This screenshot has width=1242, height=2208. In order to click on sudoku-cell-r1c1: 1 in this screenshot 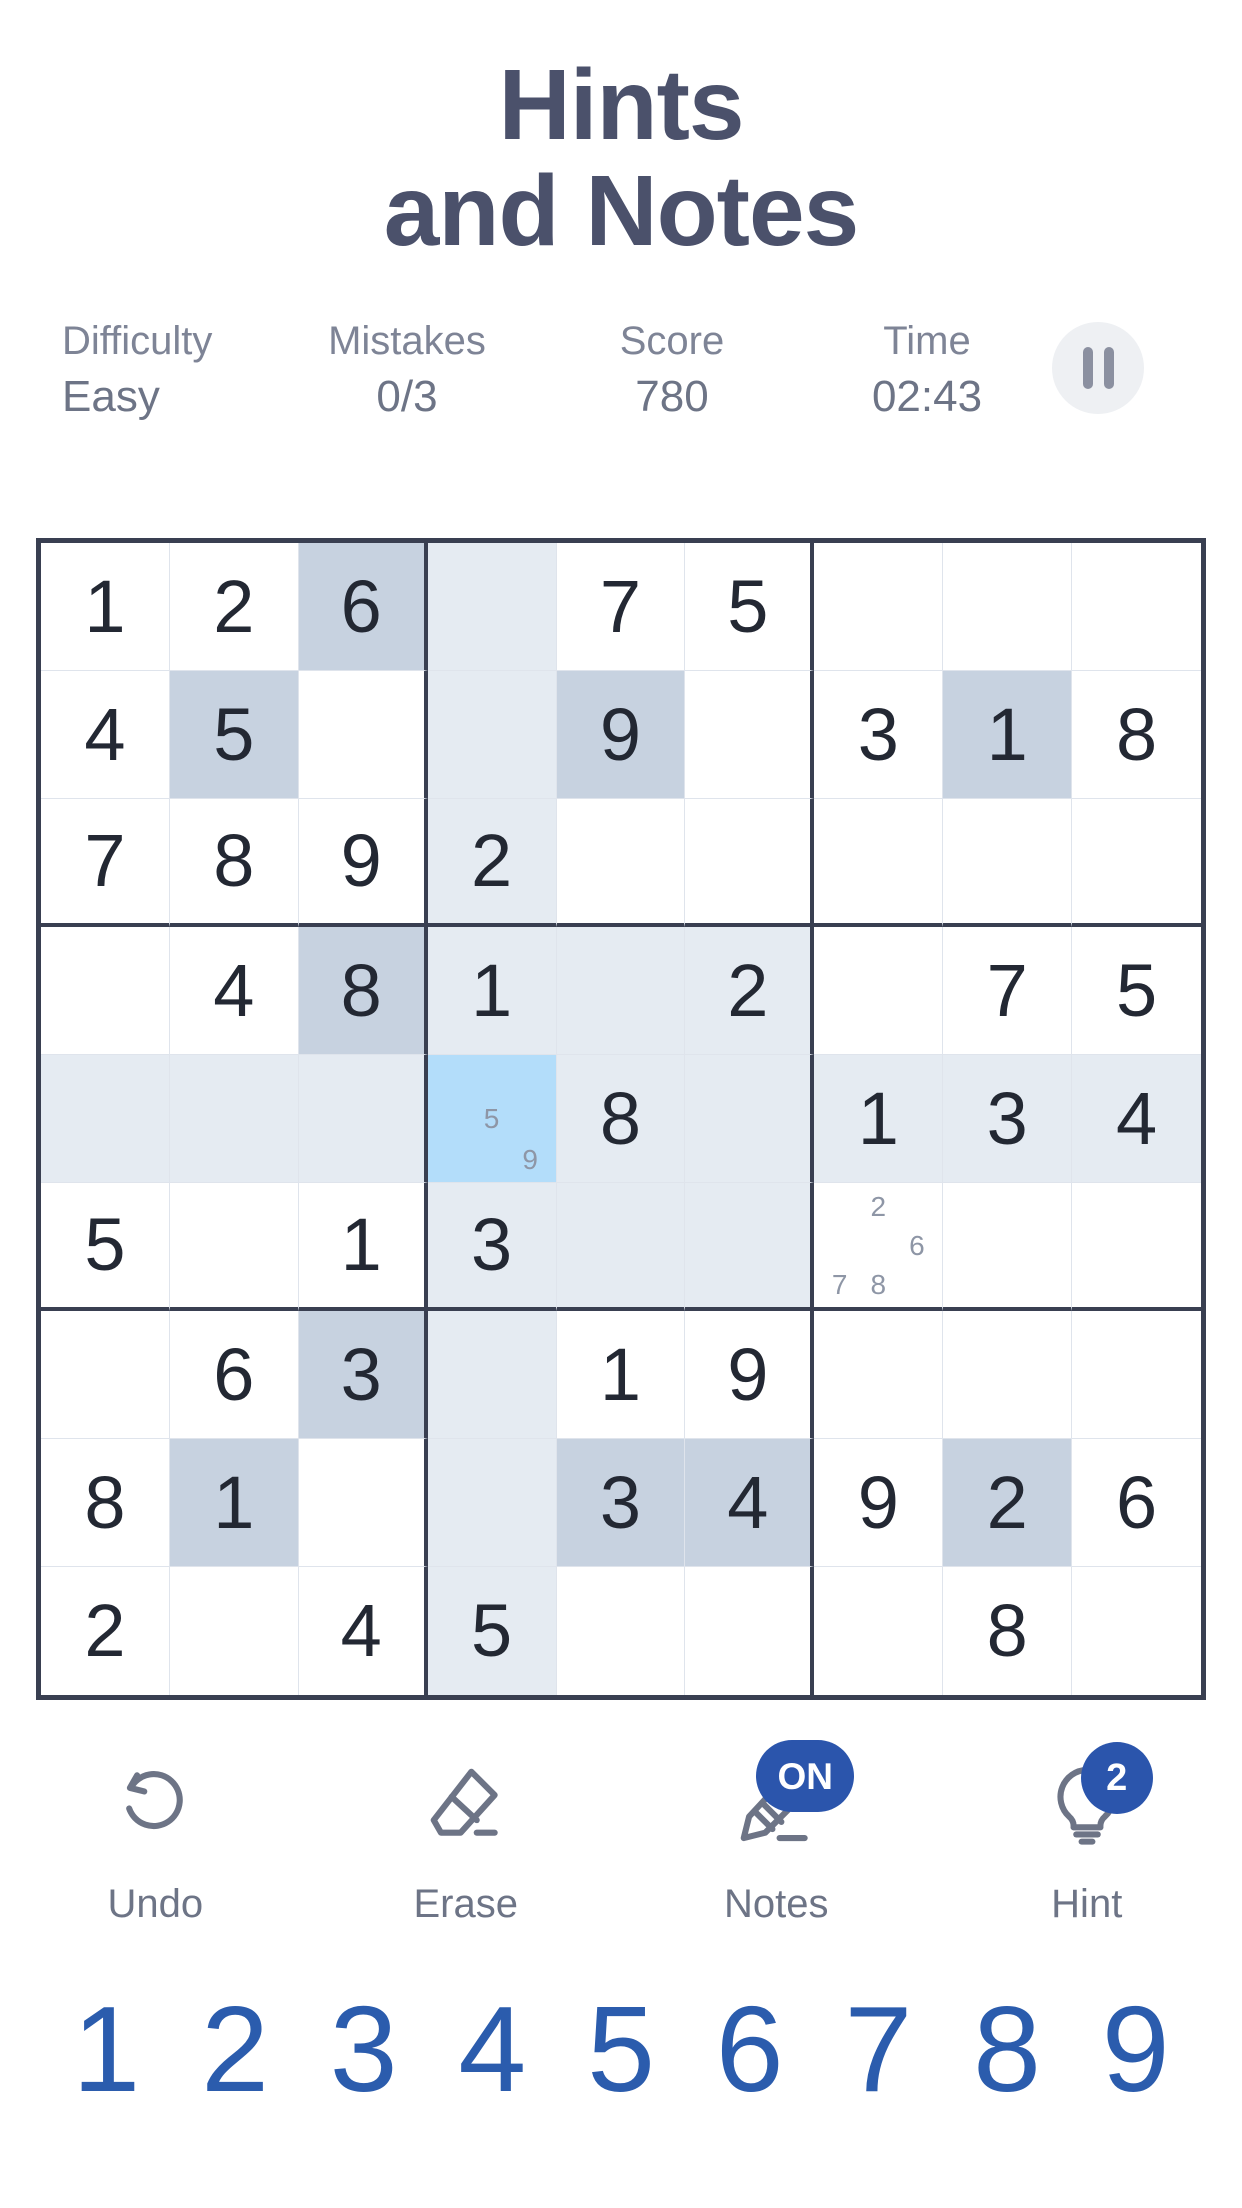, I will do `click(105, 607)`.